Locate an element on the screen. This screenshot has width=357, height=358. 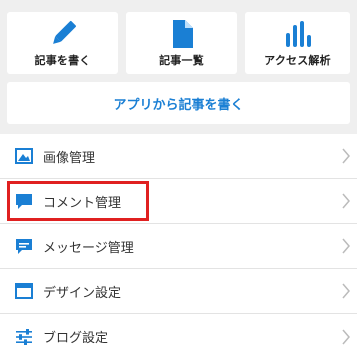
sliders-icon is located at coordinates (24, 337).